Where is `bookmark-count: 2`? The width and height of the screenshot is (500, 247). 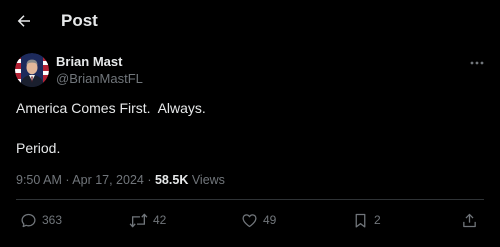
bookmark-count: 2 is located at coordinates (377, 220).